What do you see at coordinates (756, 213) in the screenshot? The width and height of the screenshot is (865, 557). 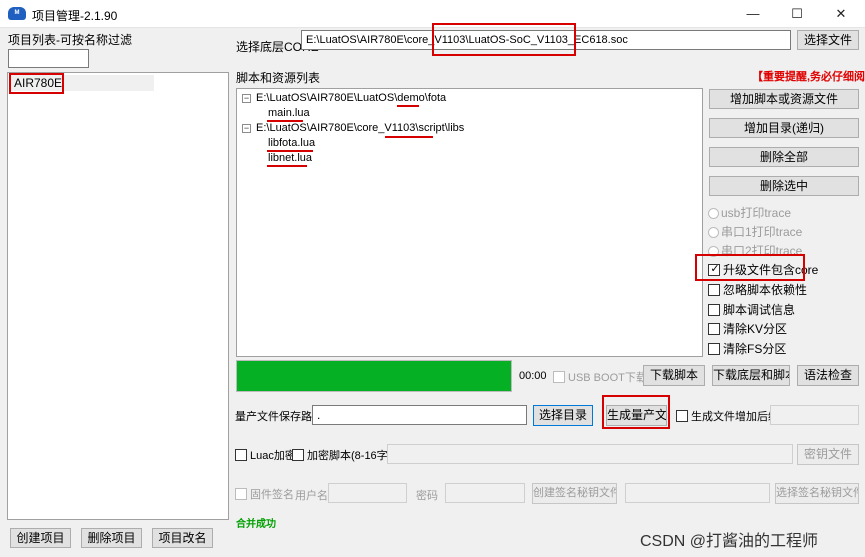 I see `usb-trace-label: usb打印trace` at bounding box center [756, 213].